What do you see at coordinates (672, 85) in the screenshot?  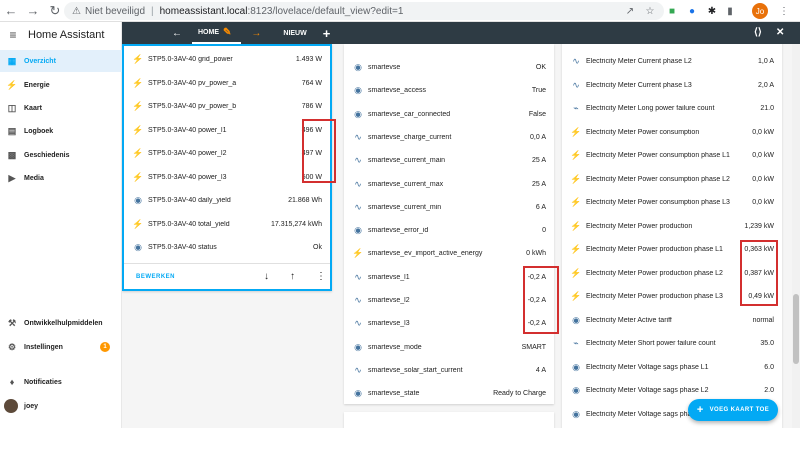 I see `entity-row: ∿ Electricity Meter Current phase L3 2,0 A` at bounding box center [672, 85].